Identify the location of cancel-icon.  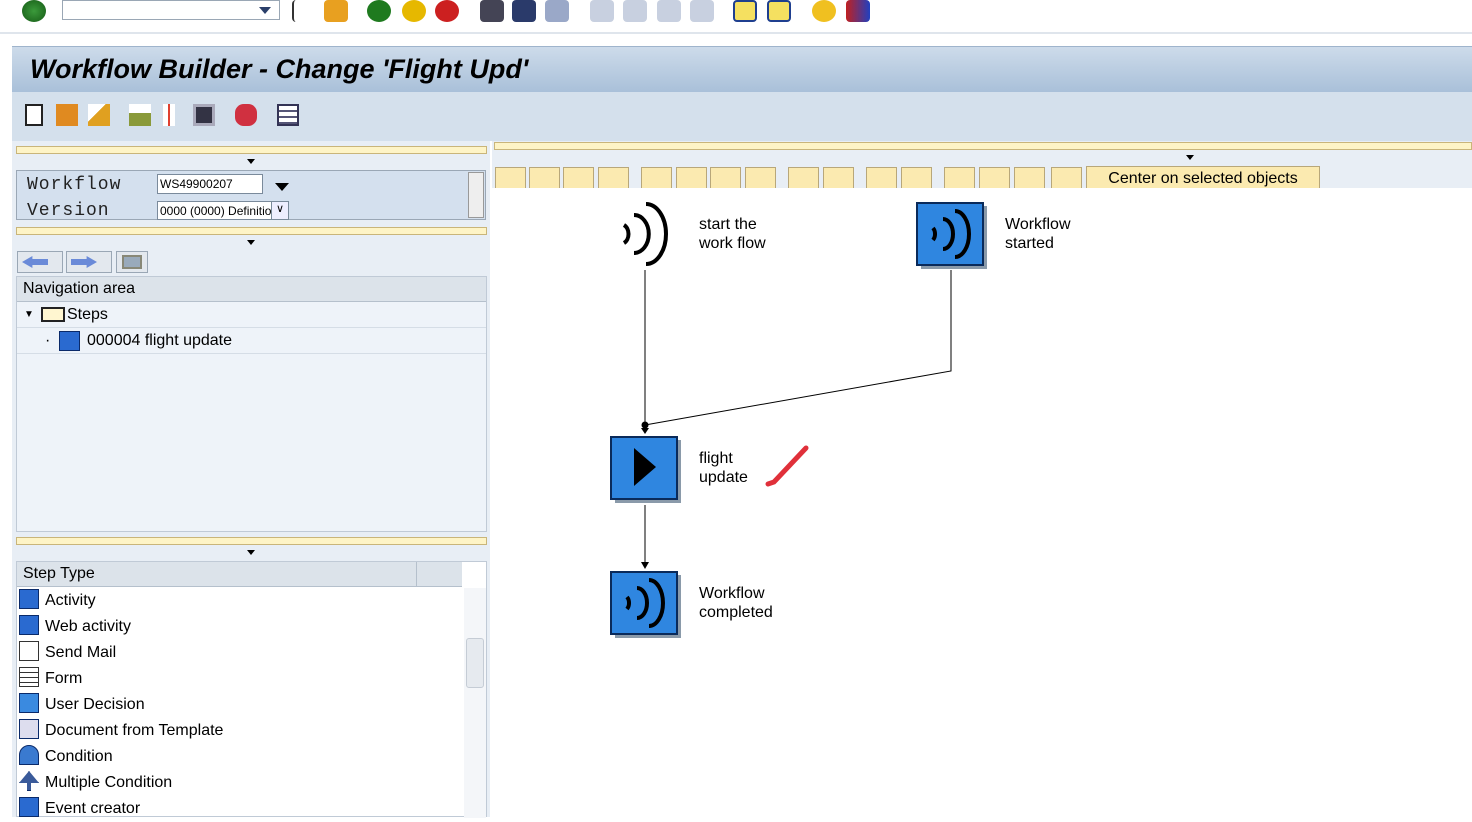
(447, 11).